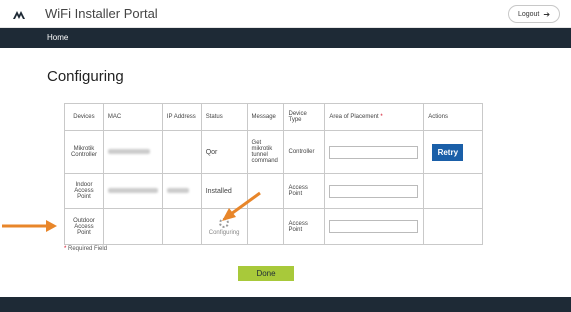 This screenshot has width=571, height=312. Describe the element at coordinates (177, 190) in the screenshot. I see `ip-value-redacted` at that location.